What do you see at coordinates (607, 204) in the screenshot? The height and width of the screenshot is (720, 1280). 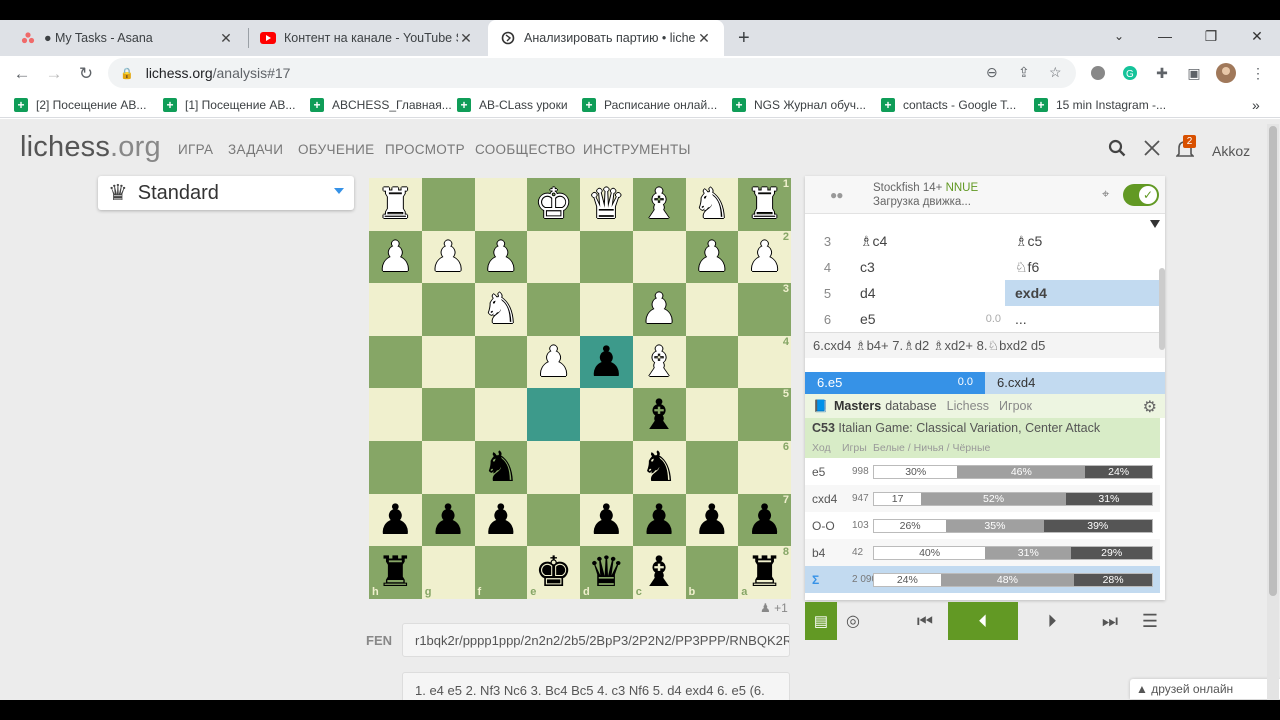 I see `white-queen-icon: ♛` at bounding box center [607, 204].